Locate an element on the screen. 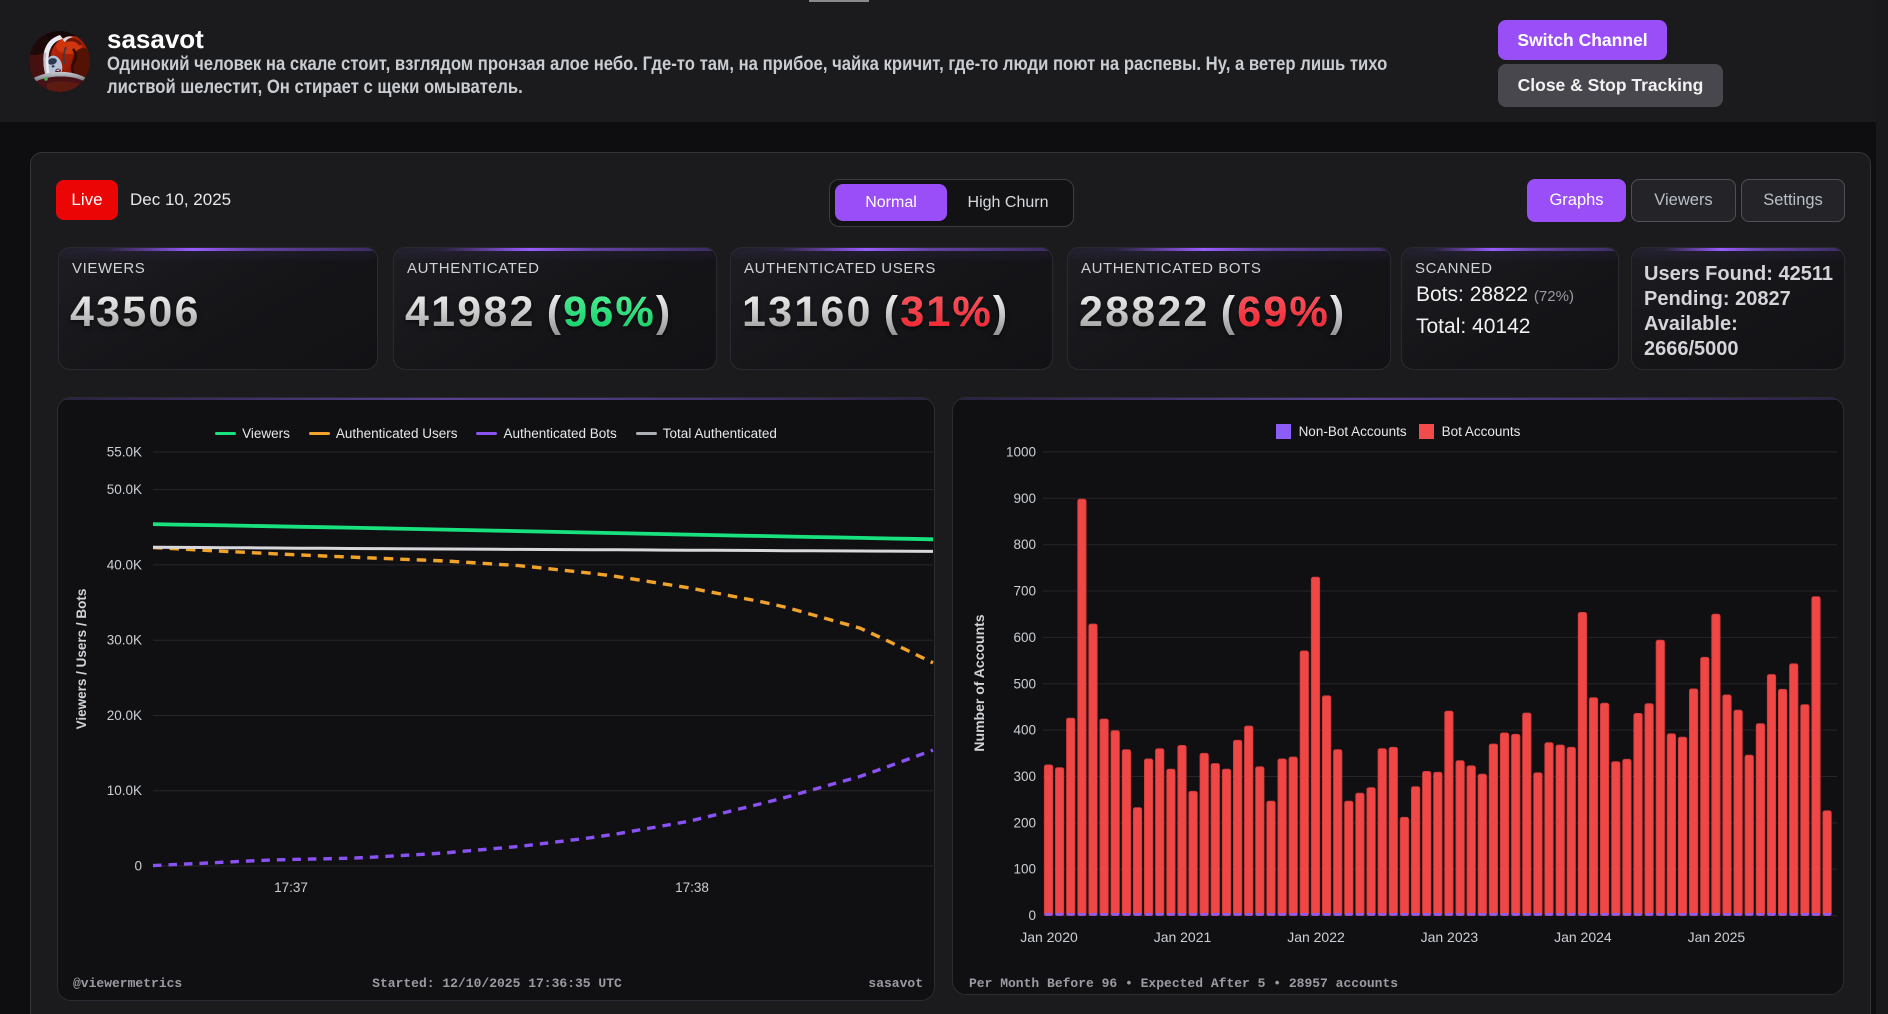 The image size is (1888, 1014). svg-text: 20.0K is located at coordinates (124, 715).